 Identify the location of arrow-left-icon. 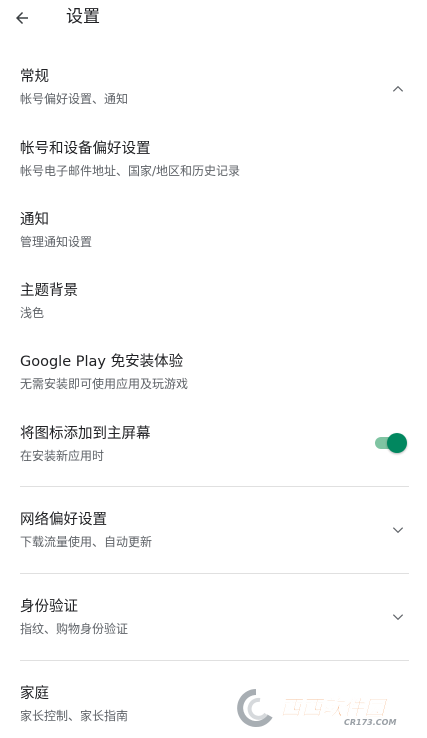
(22, 18).